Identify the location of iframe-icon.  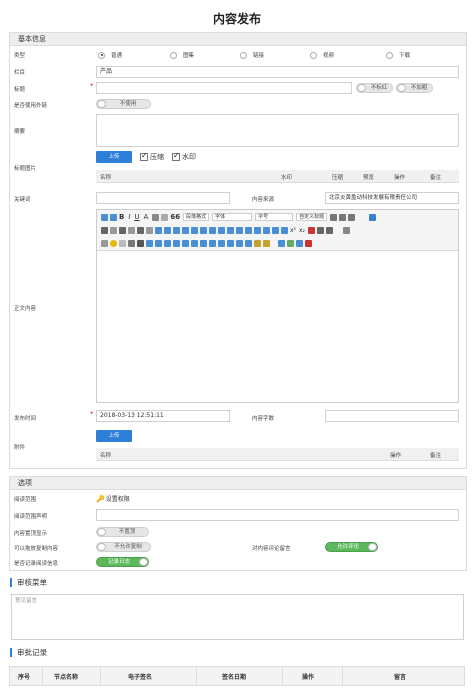
(212, 243).